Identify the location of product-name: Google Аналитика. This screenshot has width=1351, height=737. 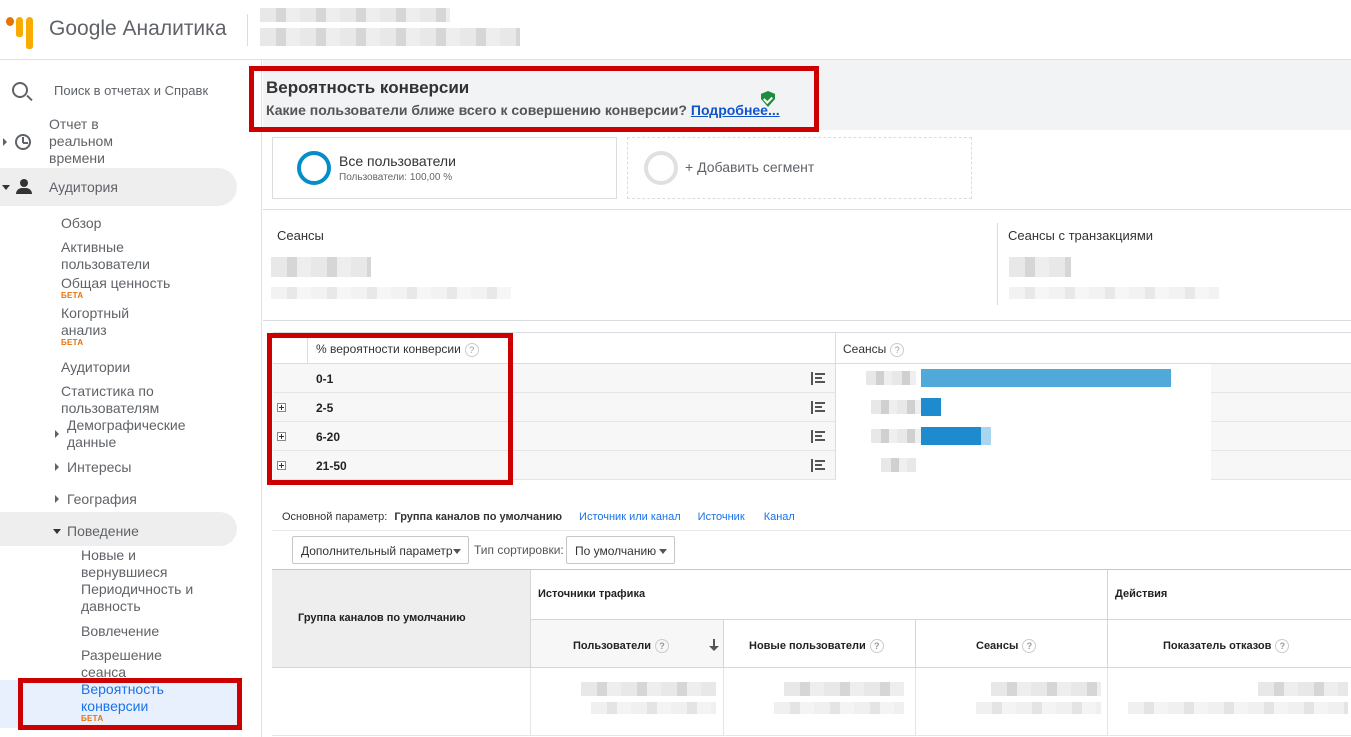
(138, 28).